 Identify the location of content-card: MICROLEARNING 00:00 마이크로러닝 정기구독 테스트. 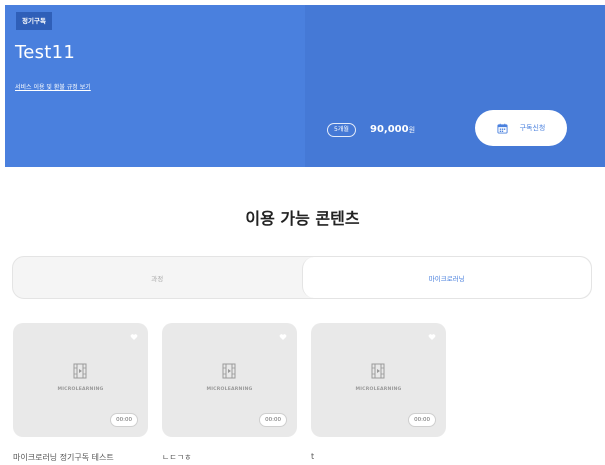
(80, 393).